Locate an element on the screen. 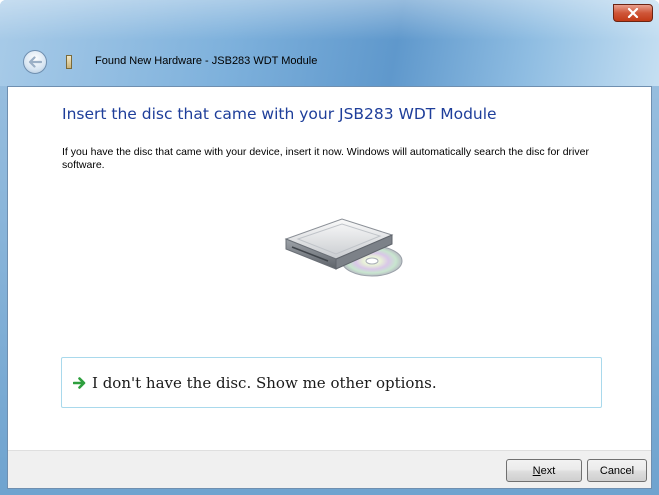 This screenshot has height=495, width=659. window-title: Found New Hardware - JSB283 WDT Module is located at coordinates (206, 61).